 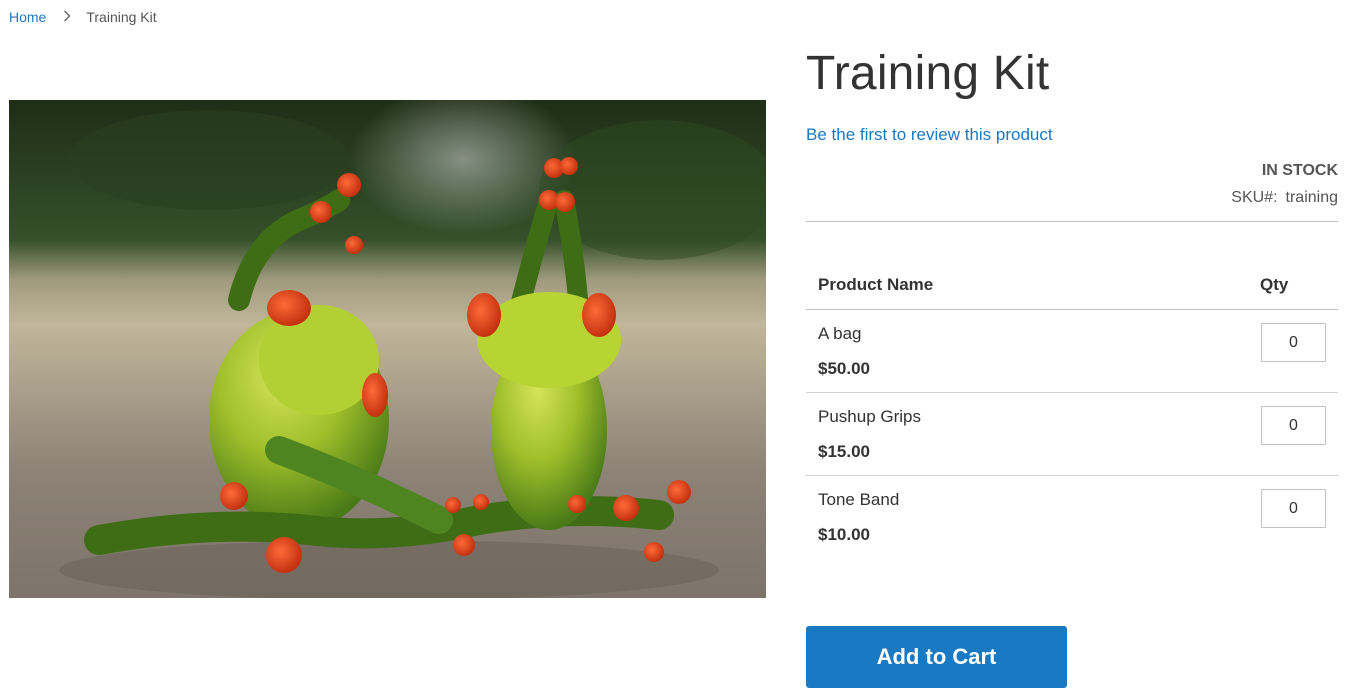 What do you see at coordinates (1299, 286) in the screenshot?
I see `column-header-qty: Qty` at bounding box center [1299, 286].